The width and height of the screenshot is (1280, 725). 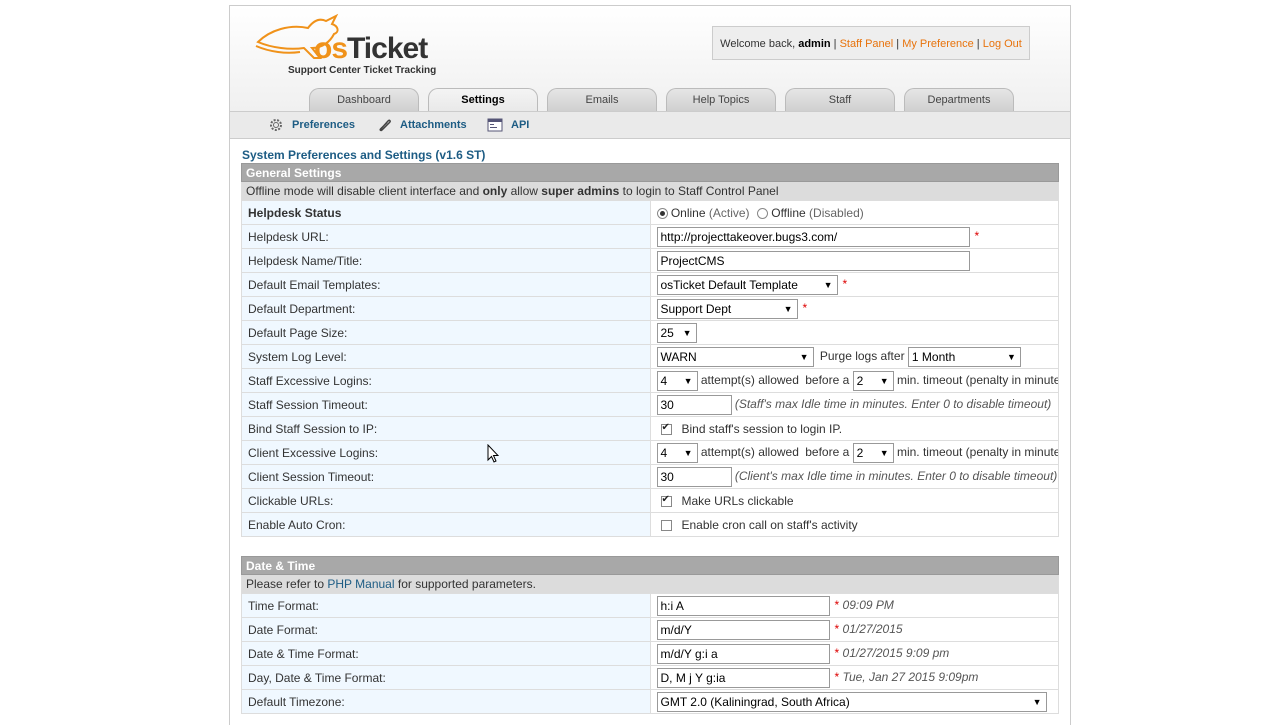 I want to click on date-format-example: 01/27/2015, so click(x=872, y=628).